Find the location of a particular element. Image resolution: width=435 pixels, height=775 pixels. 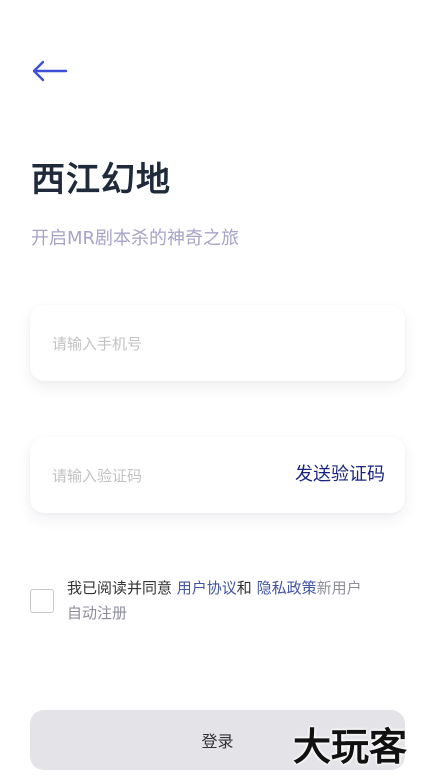

phone-input is located at coordinates (217, 344).